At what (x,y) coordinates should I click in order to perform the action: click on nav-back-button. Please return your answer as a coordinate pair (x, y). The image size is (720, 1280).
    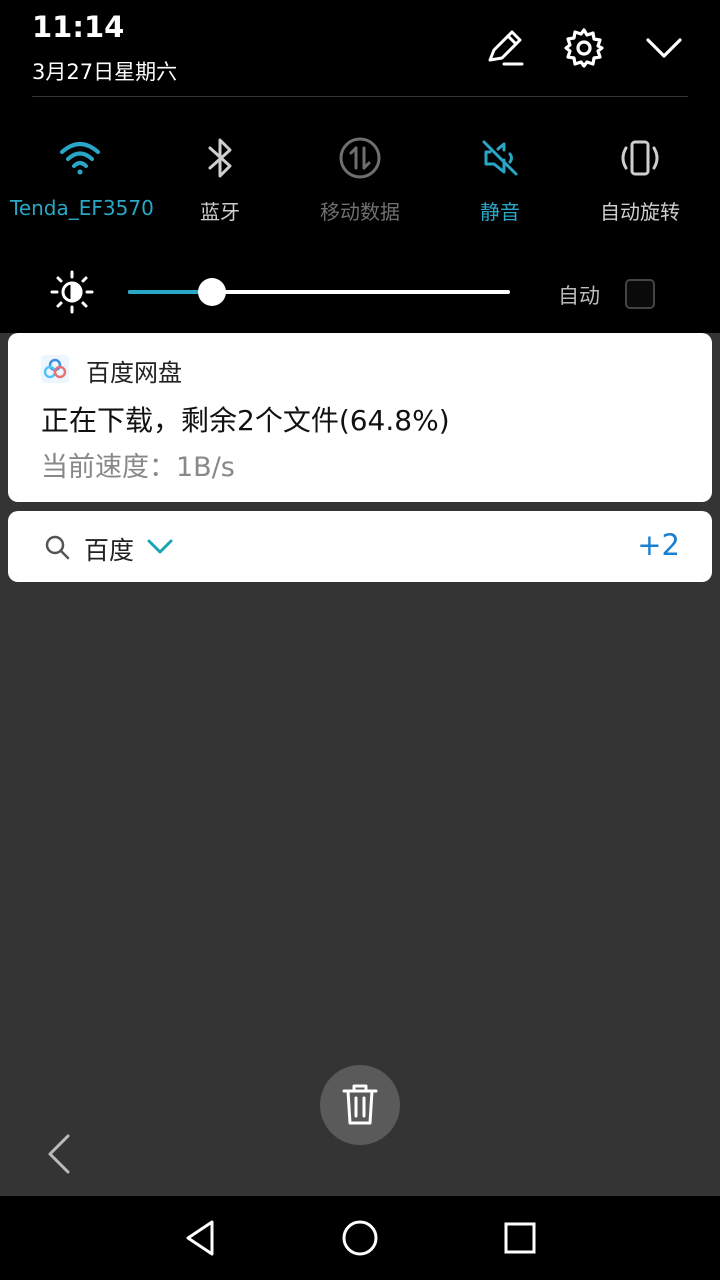
    Looking at the image, I should click on (200, 1238).